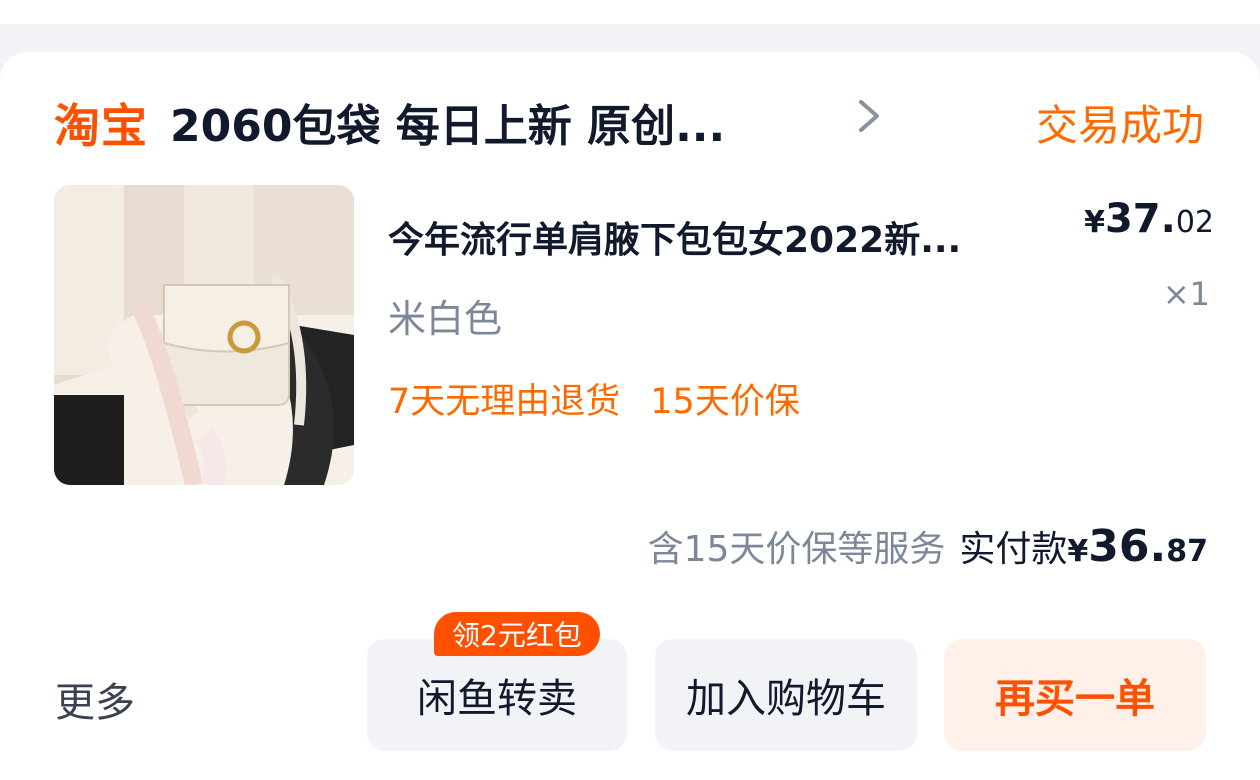 The image size is (1260, 780). Describe the element at coordinates (445, 319) in the screenshot. I see `product-sku: 米白色` at that location.